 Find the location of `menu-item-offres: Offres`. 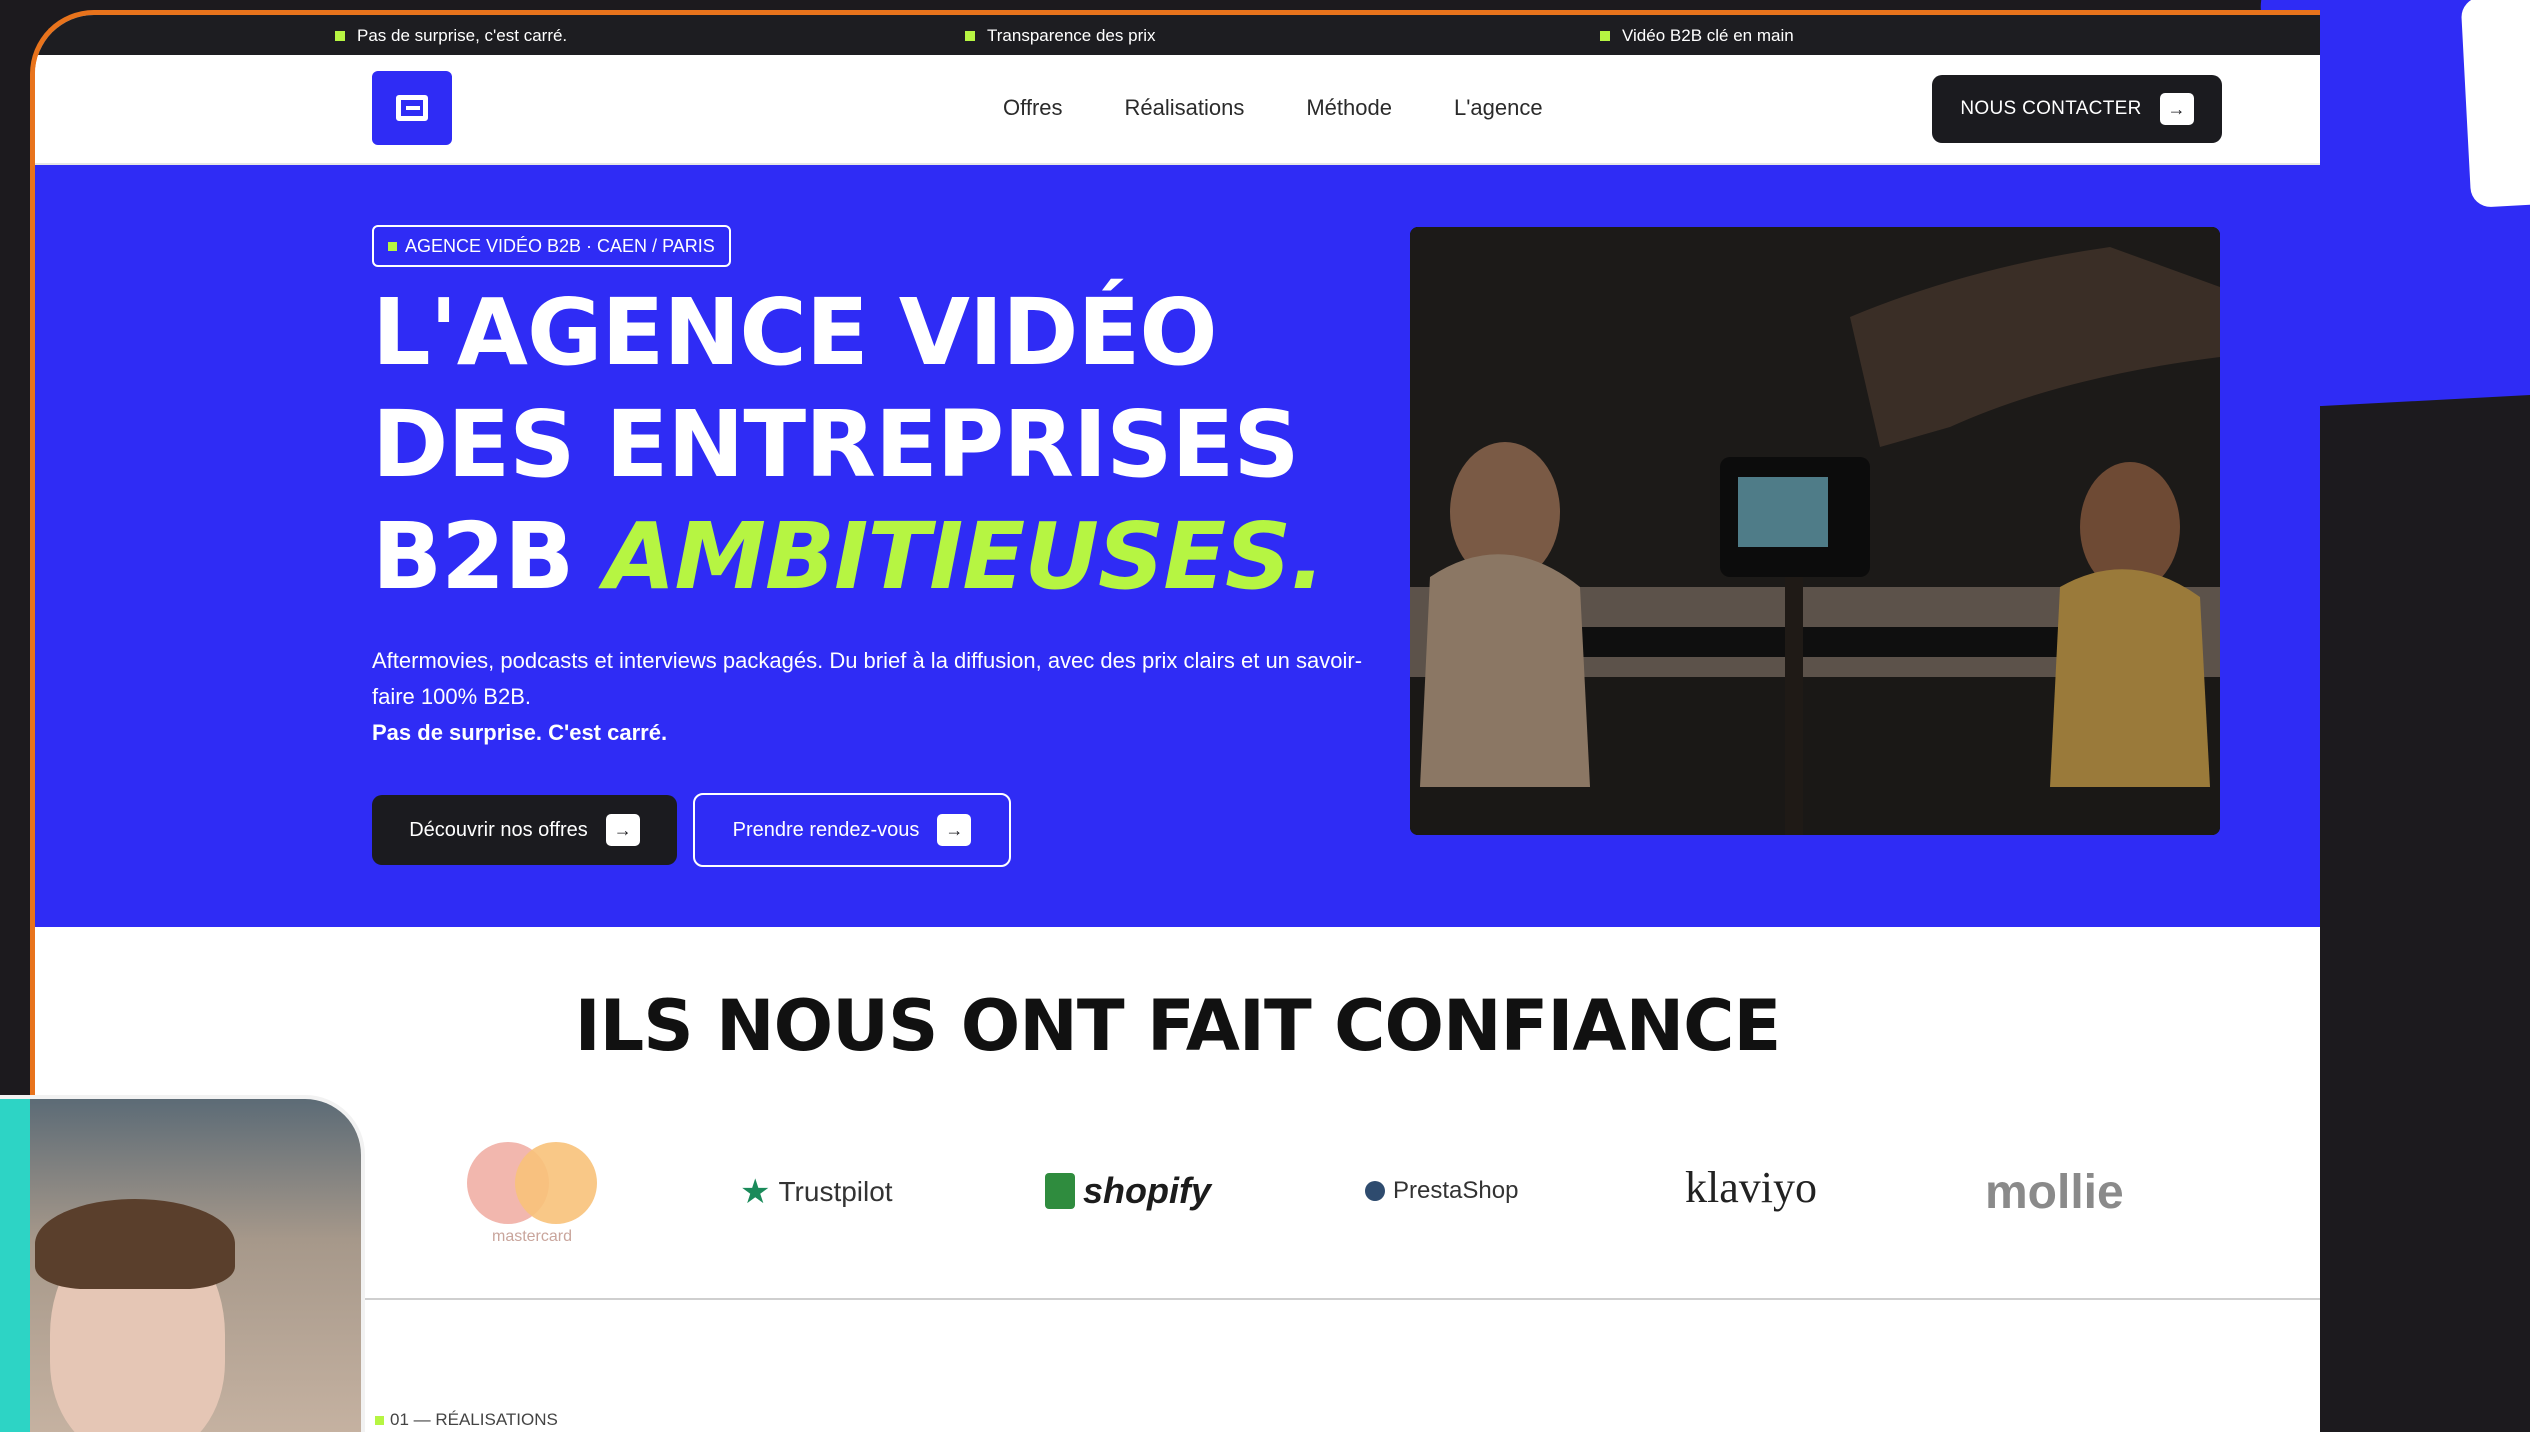

menu-item-offres: Offres is located at coordinates (1033, 108).